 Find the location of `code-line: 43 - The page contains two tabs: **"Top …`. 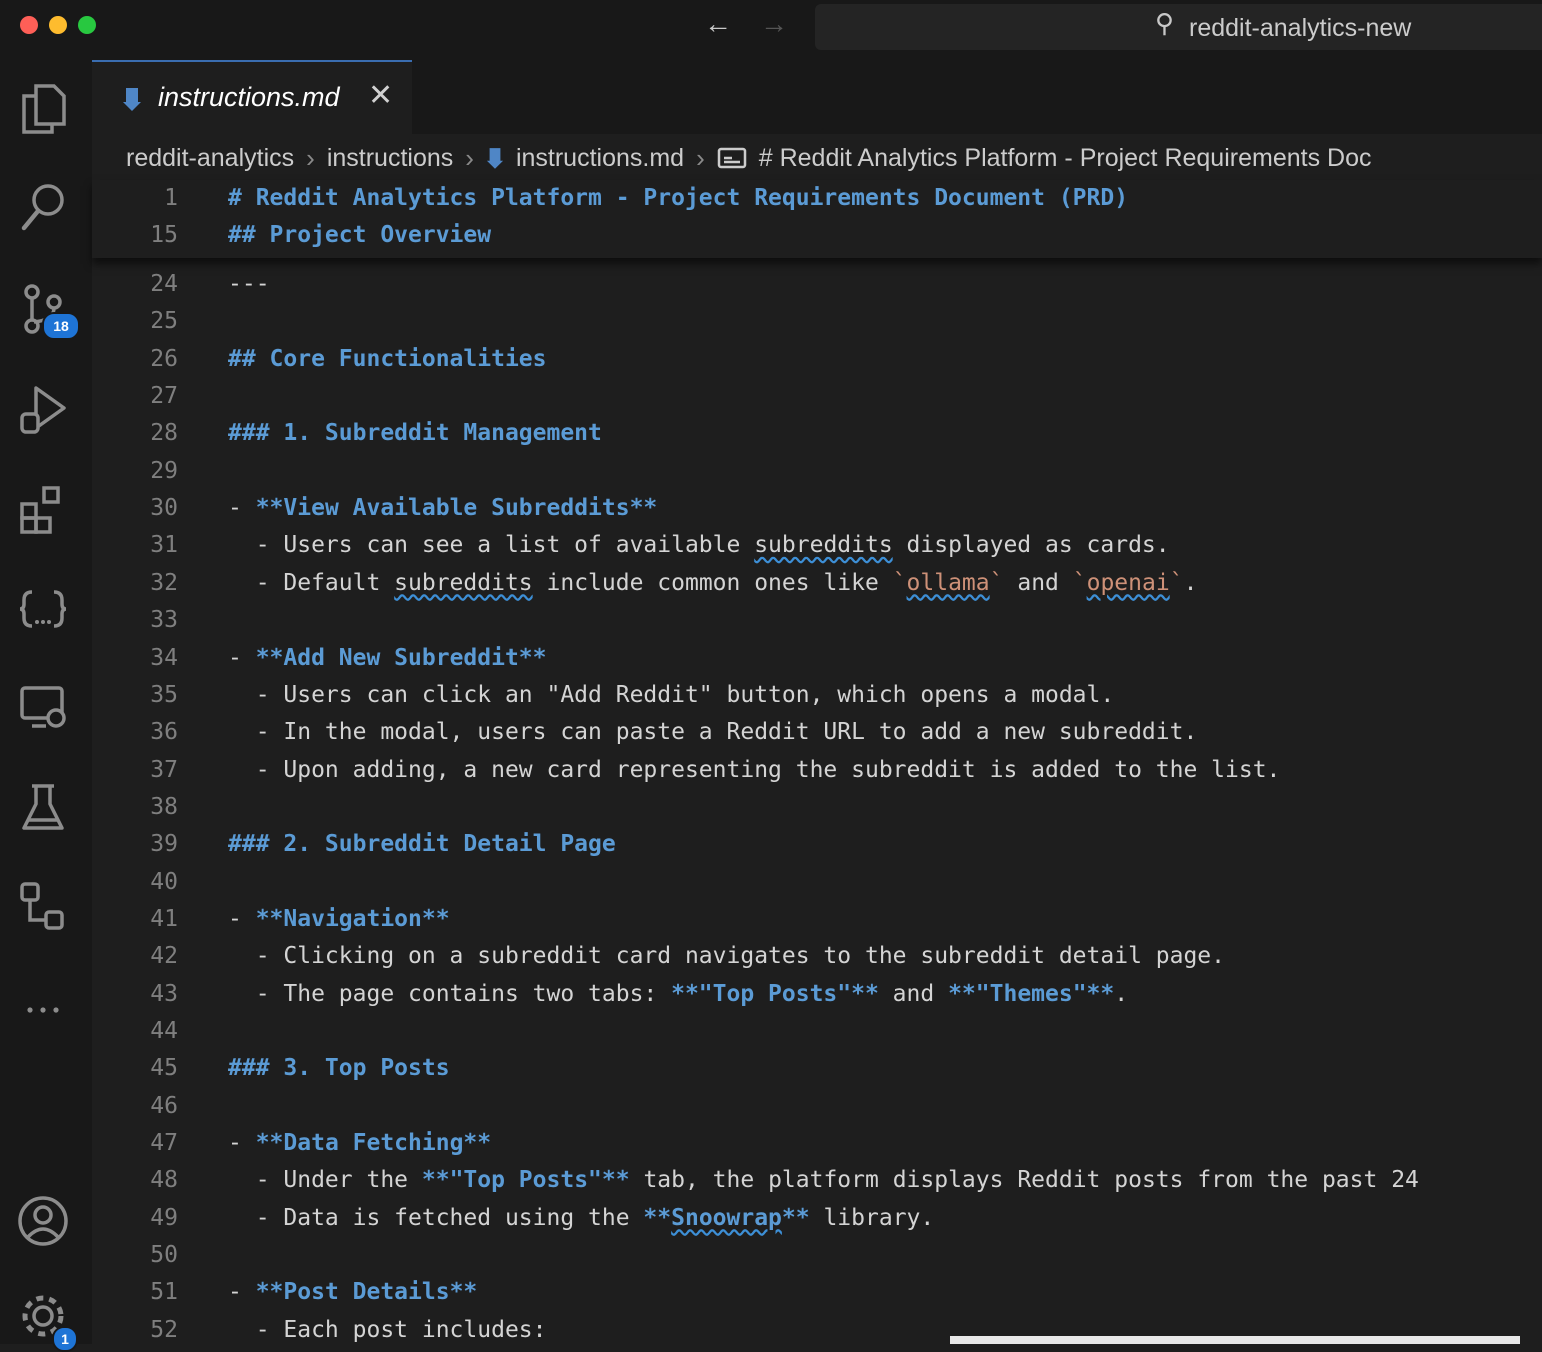

code-line: 43 - The page contains two tabs: **"Top … is located at coordinates (817, 994).